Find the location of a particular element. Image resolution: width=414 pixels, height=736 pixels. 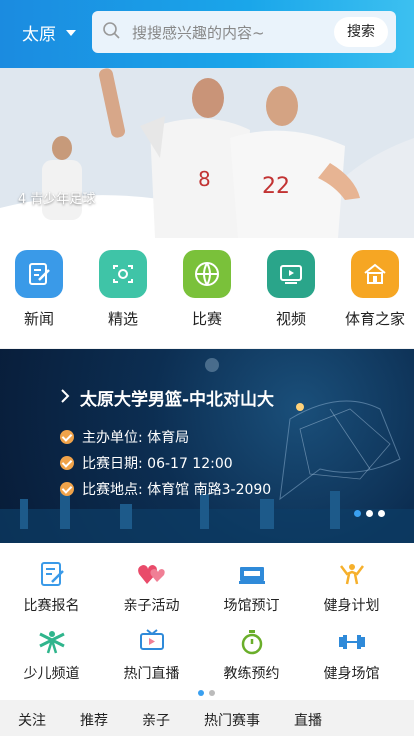

signup-icon is located at coordinates (52, 574).